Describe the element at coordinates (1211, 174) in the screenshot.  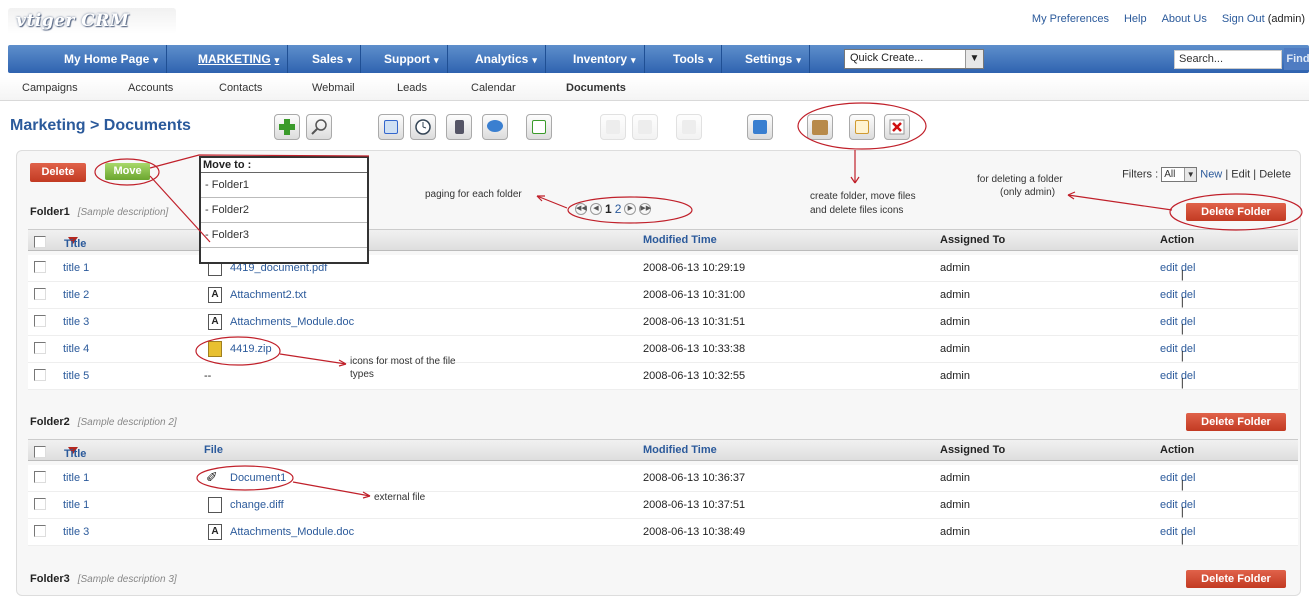
I see `filter-new-link: New` at that location.